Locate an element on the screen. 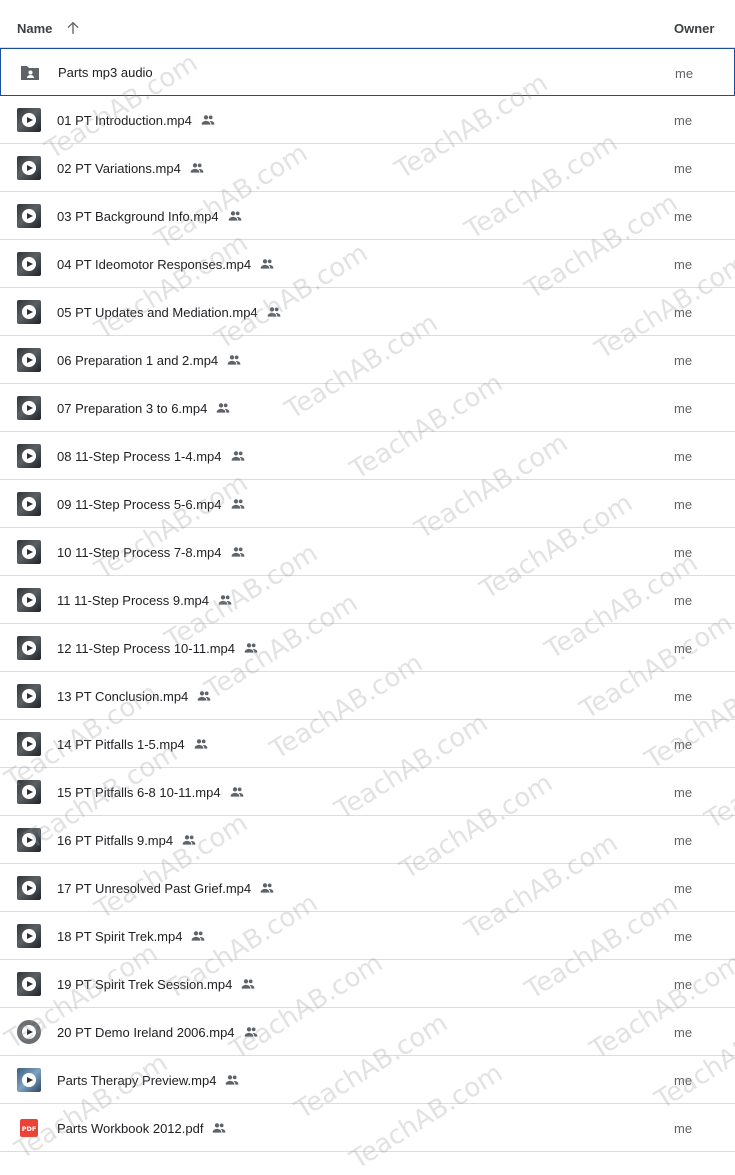  file-name: 17 PT Unresolved Past Grief.mp4 is located at coordinates (166, 888).